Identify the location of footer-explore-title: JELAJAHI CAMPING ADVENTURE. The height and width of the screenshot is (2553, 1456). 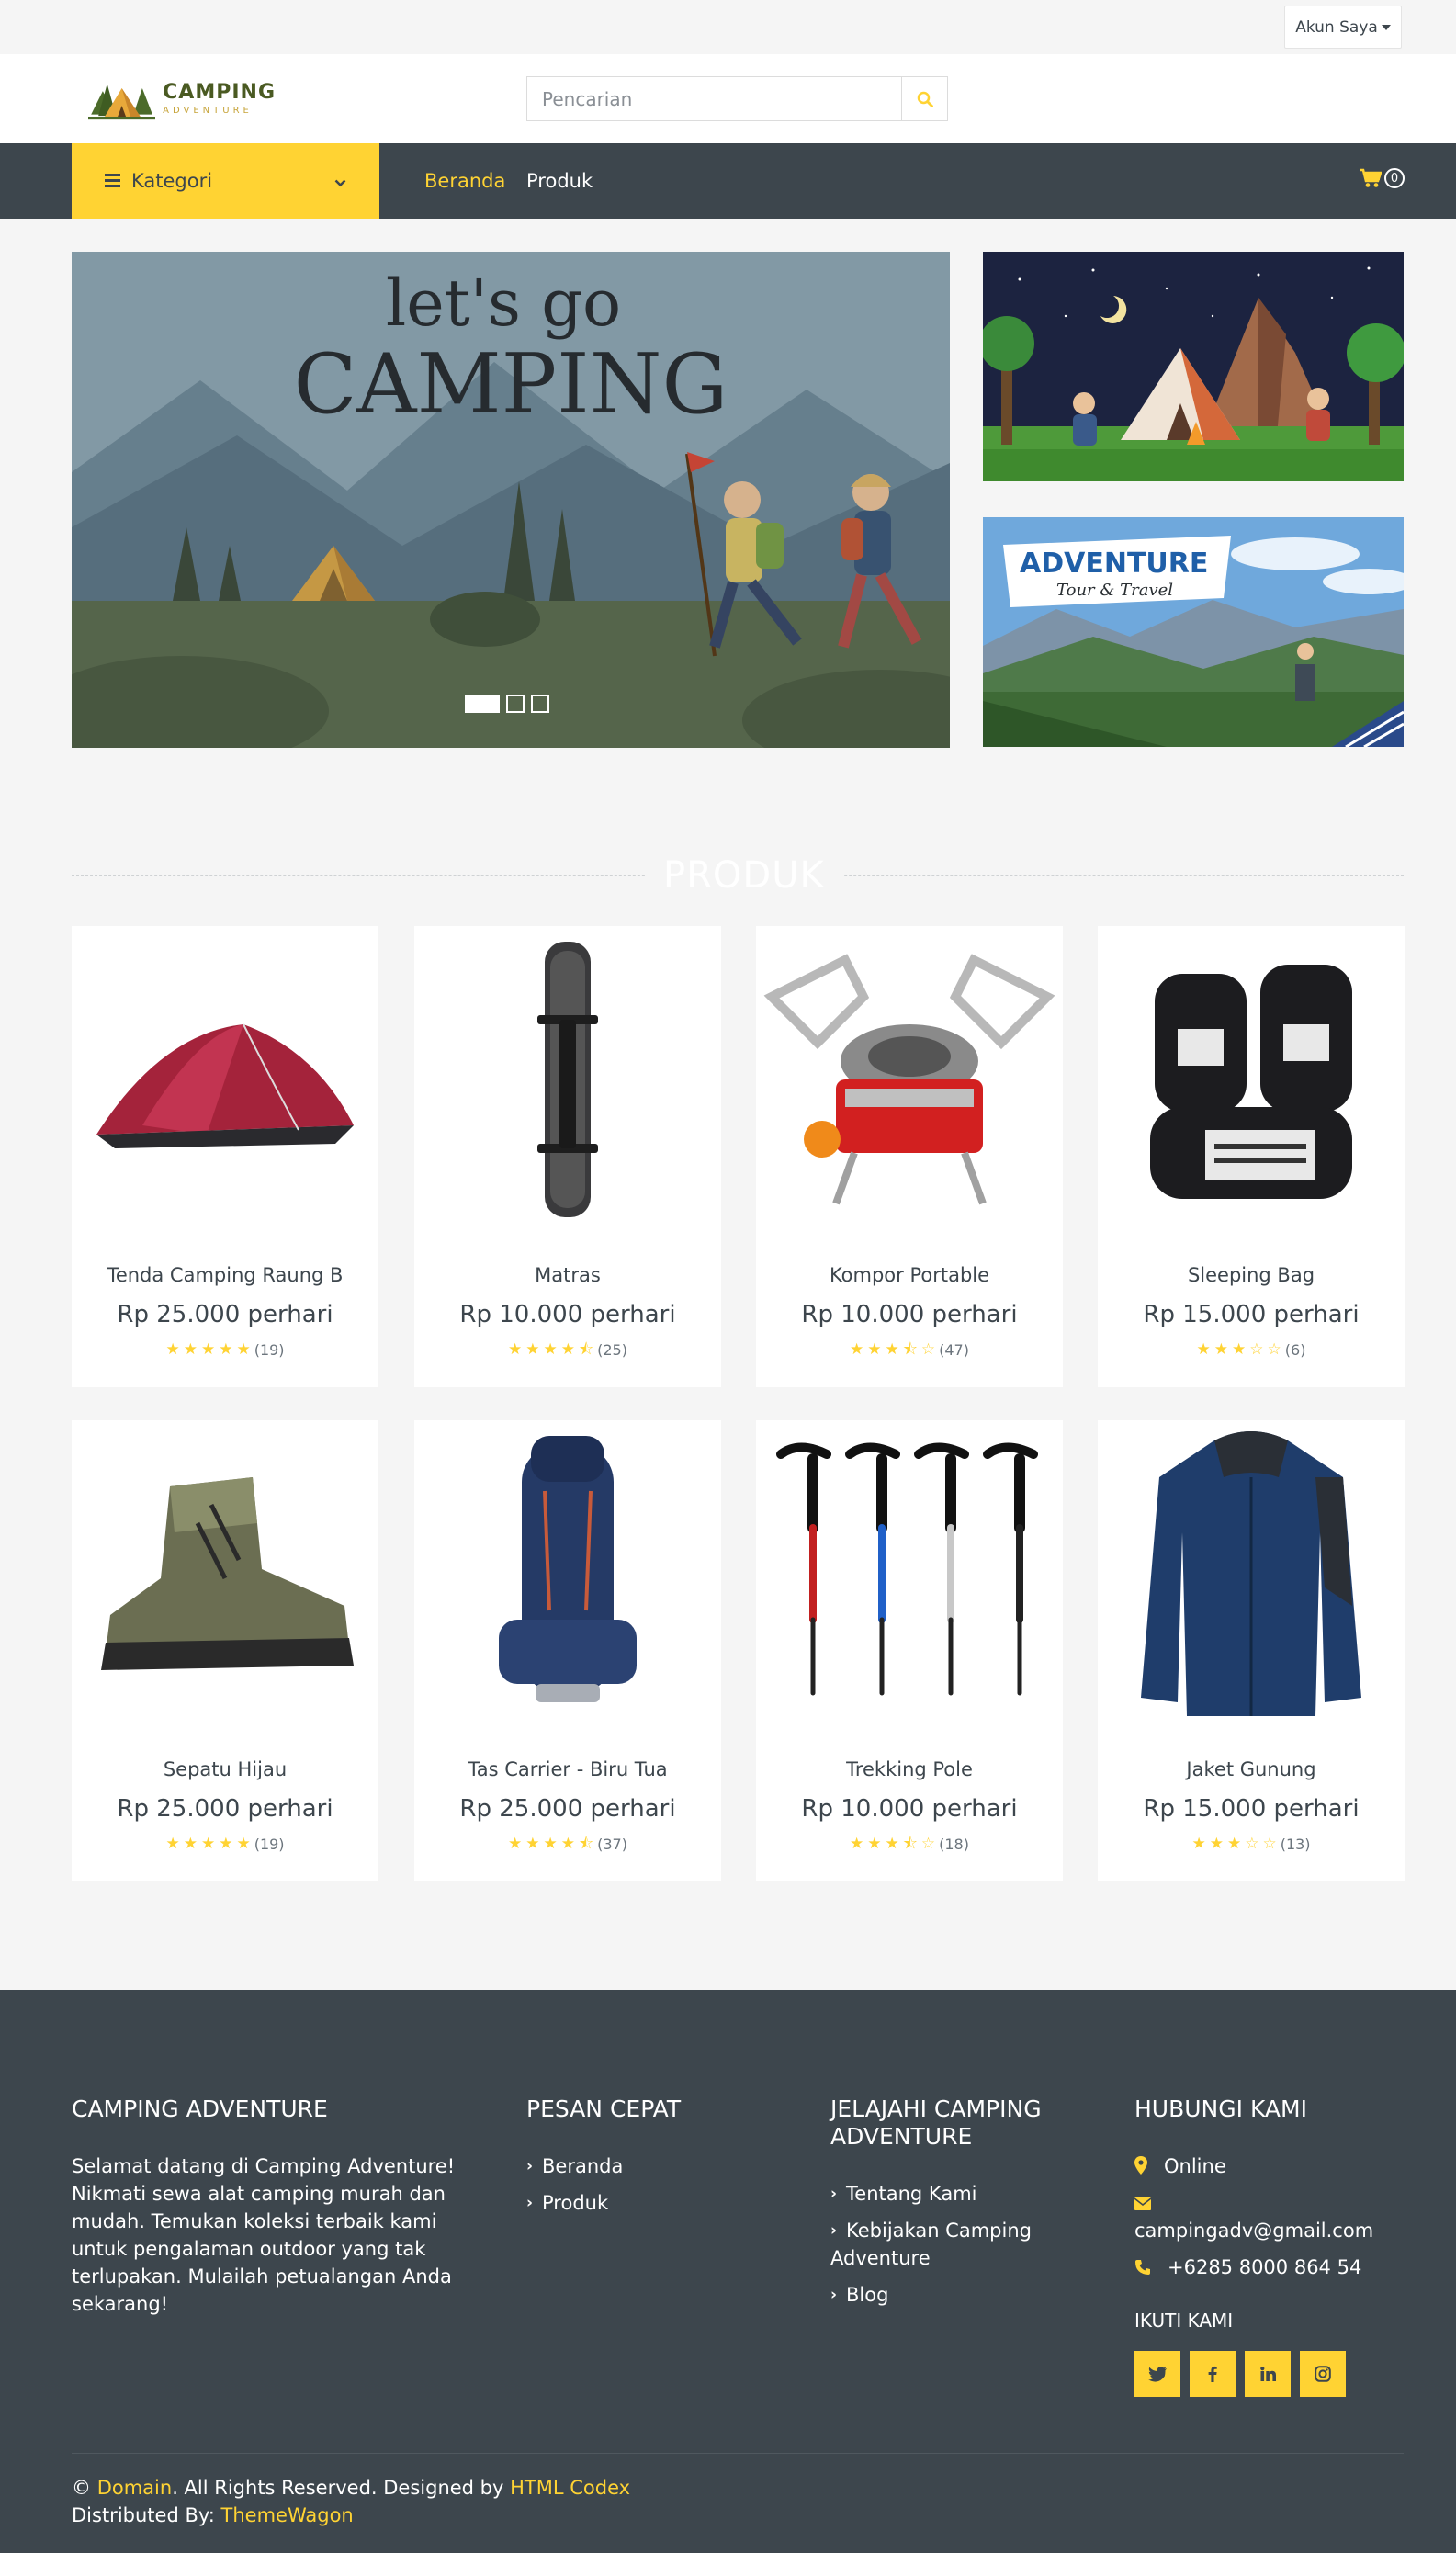
(936, 2123).